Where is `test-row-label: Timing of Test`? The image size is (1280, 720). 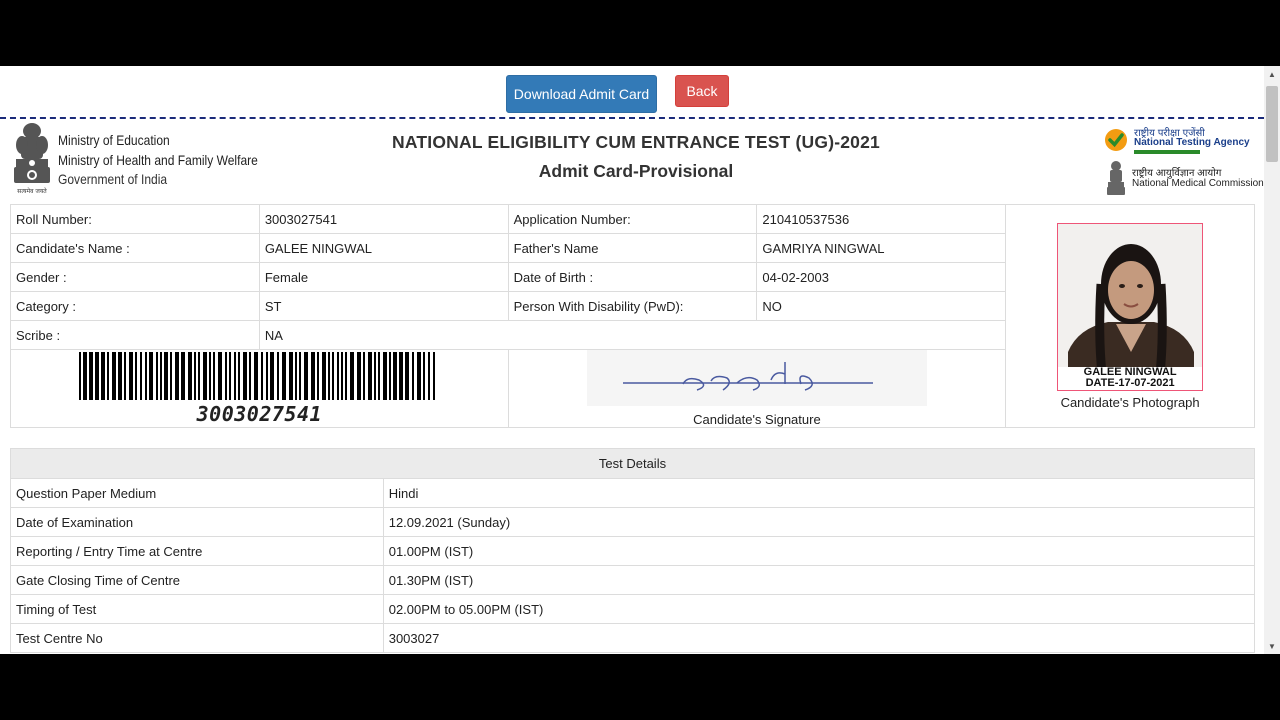 test-row-label: Timing of Test is located at coordinates (197, 609).